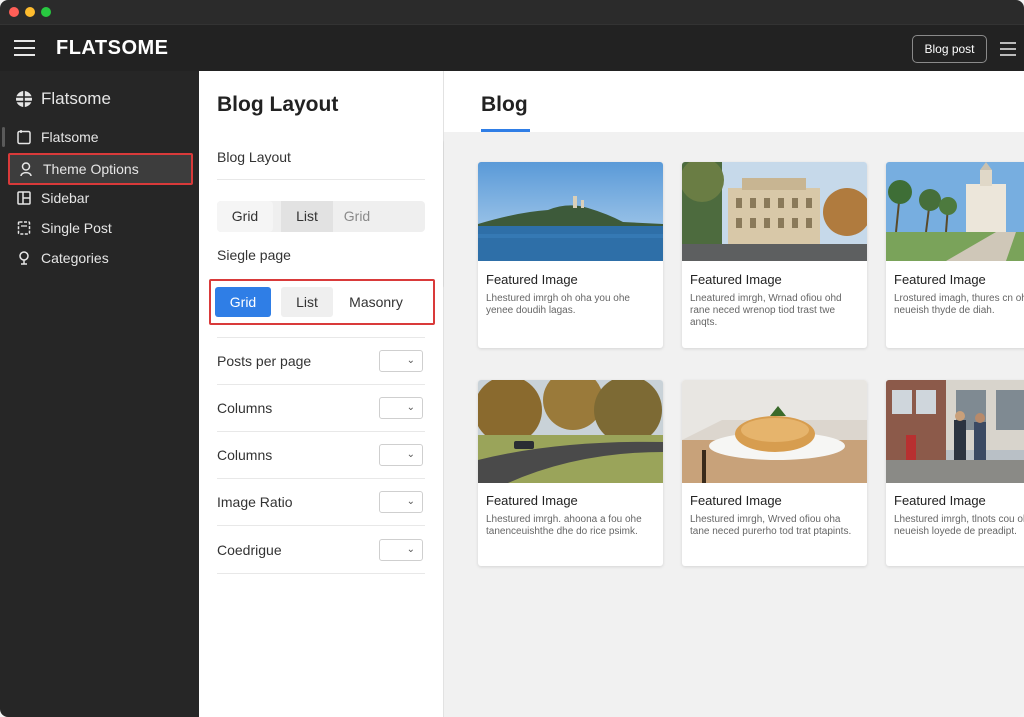  I want to click on sidebar-indicator, so click(3, 137).